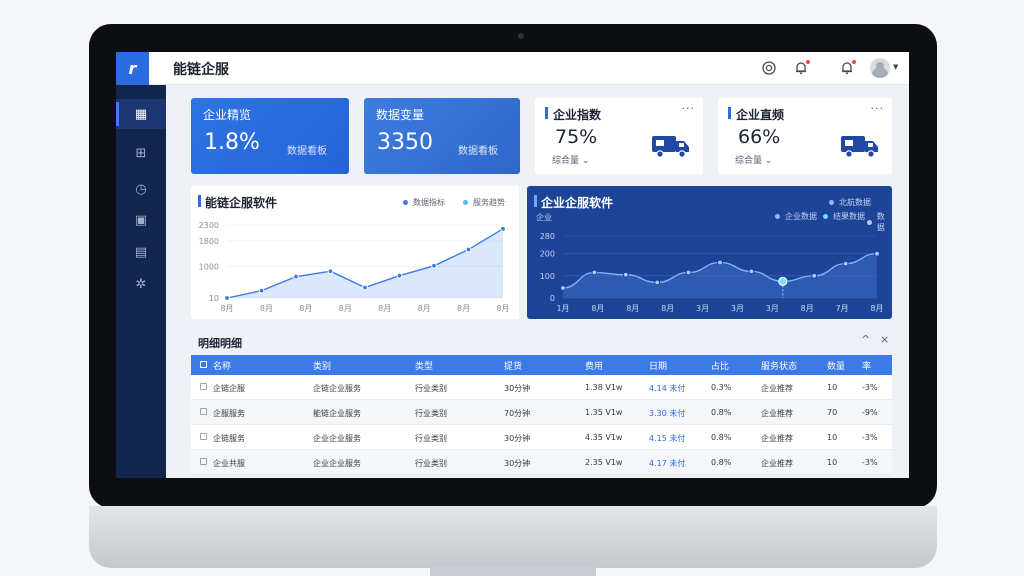 The image size is (1024, 576). I want to click on y-tick-label: 10, so click(214, 298).